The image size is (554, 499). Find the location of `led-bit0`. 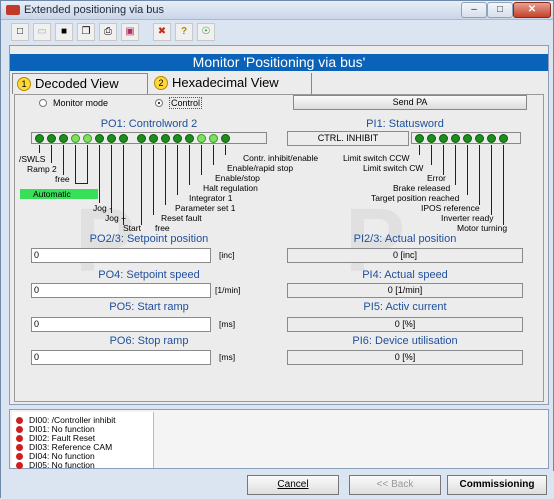

led-bit0 is located at coordinates (225, 138).